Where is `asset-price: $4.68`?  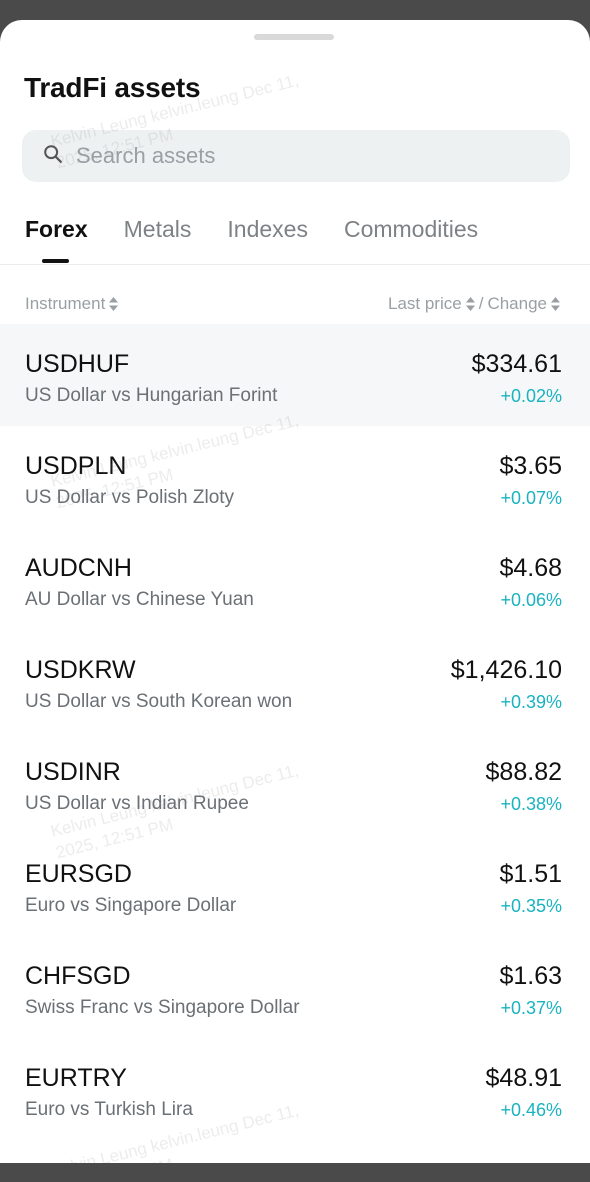
asset-price: $4.68 is located at coordinates (530, 568).